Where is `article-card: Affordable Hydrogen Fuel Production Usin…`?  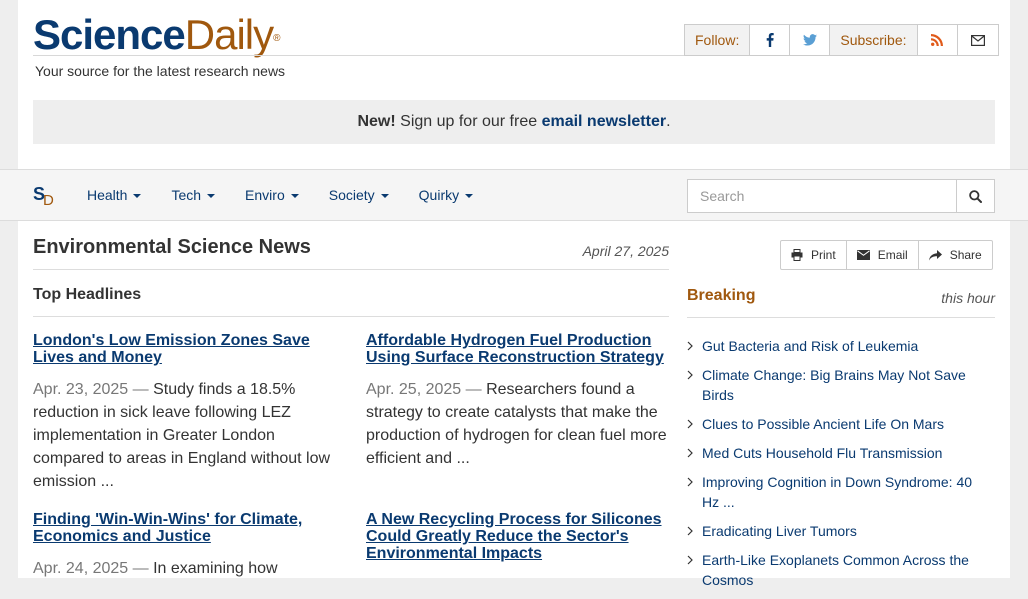
article-card: Affordable Hydrogen Fuel Production Usin… is located at coordinates (517, 401).